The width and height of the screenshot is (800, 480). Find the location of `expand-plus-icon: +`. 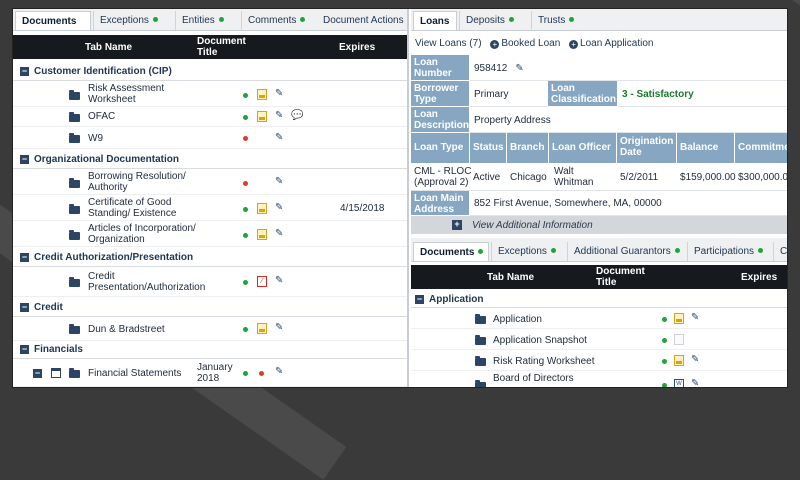

expand-plus-icon: + is located at coordinates (457, 225).